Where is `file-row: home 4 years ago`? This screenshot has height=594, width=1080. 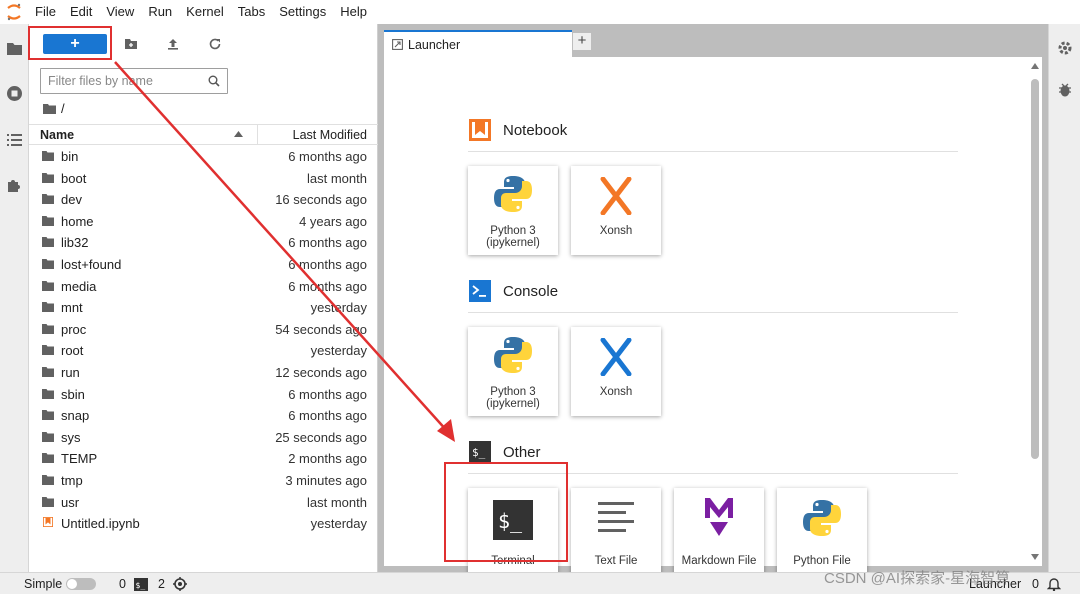
file-row: home 4 years ago is located at coordinates (203, 222).